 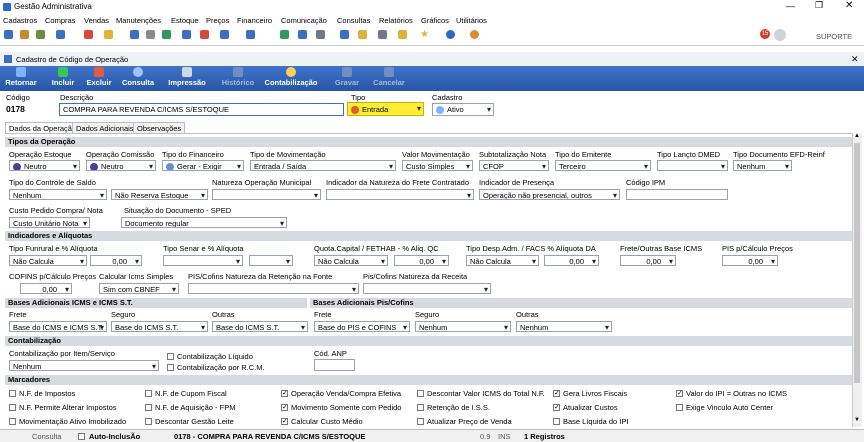 What do you see at coordinates (323, 165) in the screenshot?
I see `tipo-movimentacao-select: Entrada / Saída` at bounding box center [323, 165].